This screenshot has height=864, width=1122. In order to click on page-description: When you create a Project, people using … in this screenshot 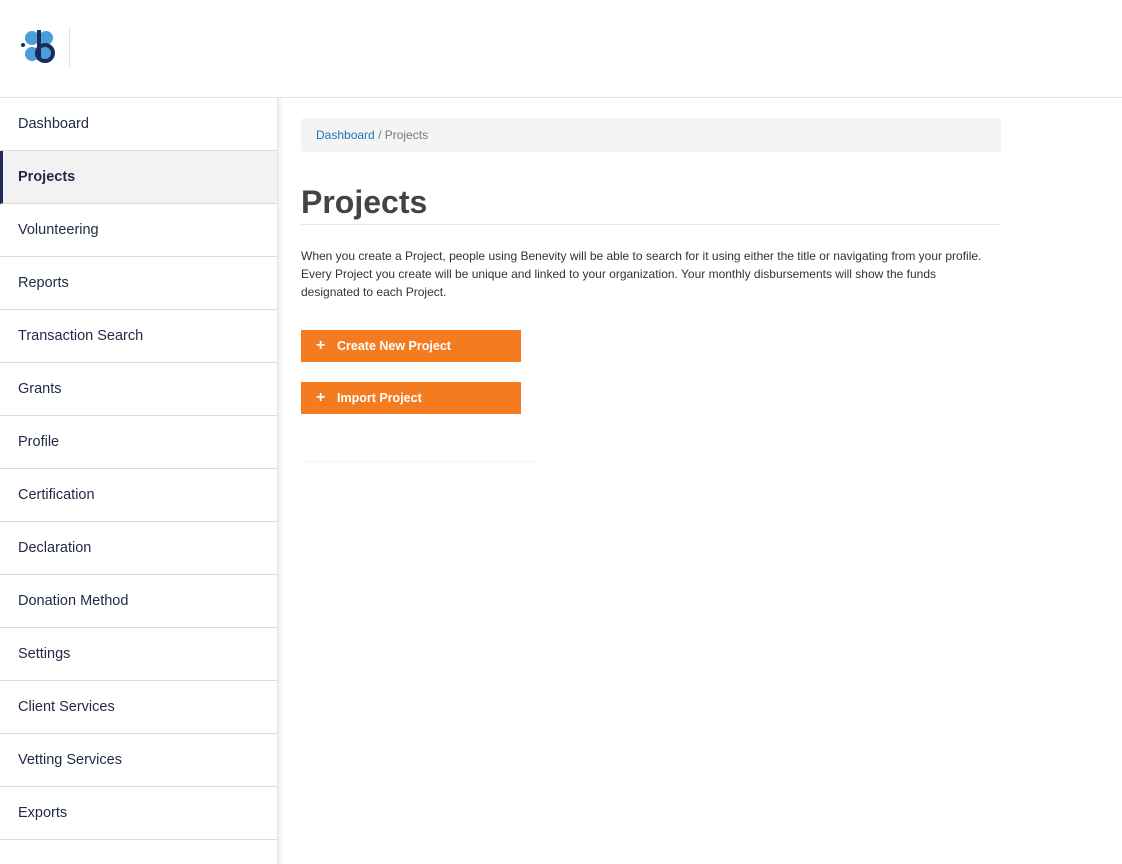, I will do `click(641, 274)`.